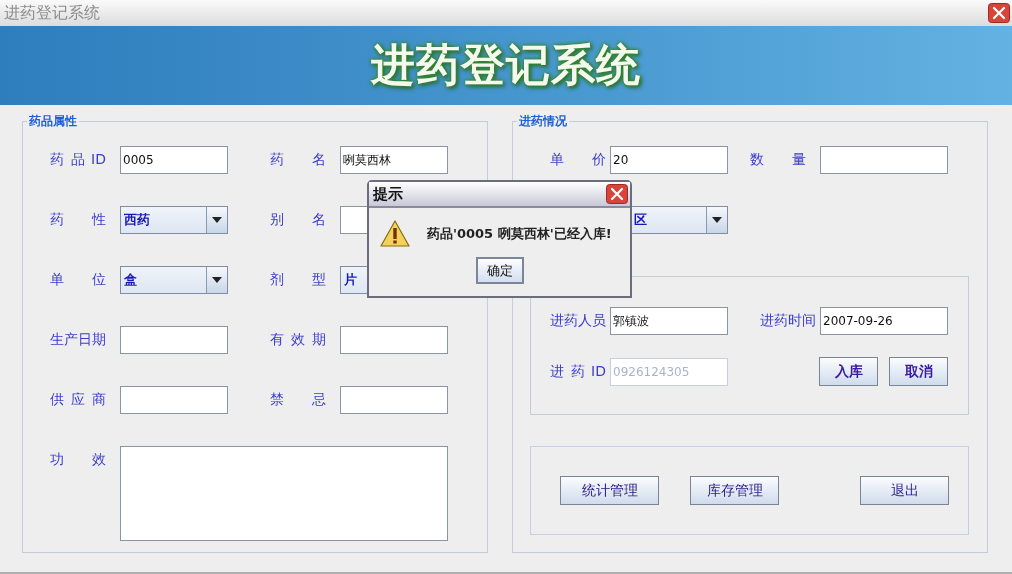 The height and width of the screenshot is (574, 1012). Describe the element at coordinates (609, 490) in the screenshot. I see `action-button: 统计管理` at that location.